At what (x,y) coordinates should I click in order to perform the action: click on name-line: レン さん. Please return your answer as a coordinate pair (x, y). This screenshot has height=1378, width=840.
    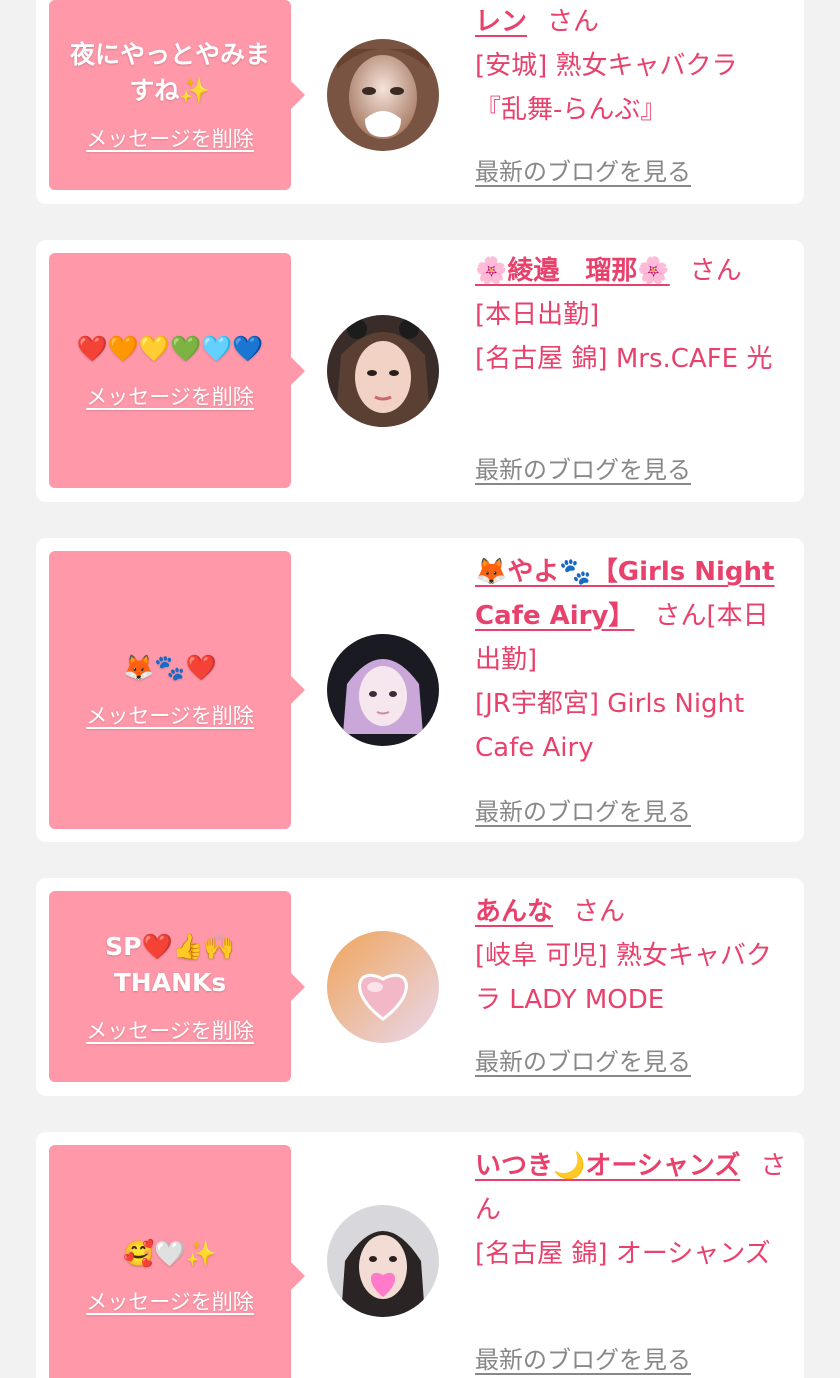
    Looking at the image, I should click on (631, 22).